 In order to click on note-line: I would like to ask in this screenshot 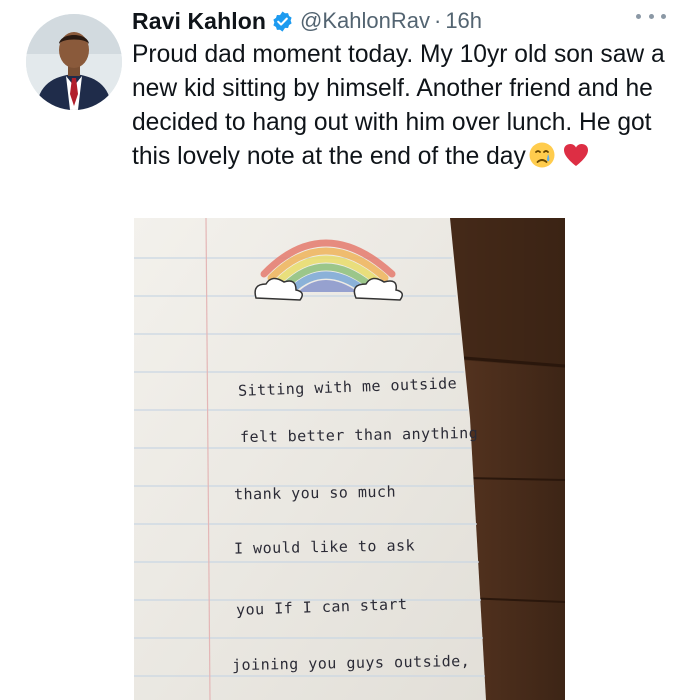, I will do `click(324, 547)`.